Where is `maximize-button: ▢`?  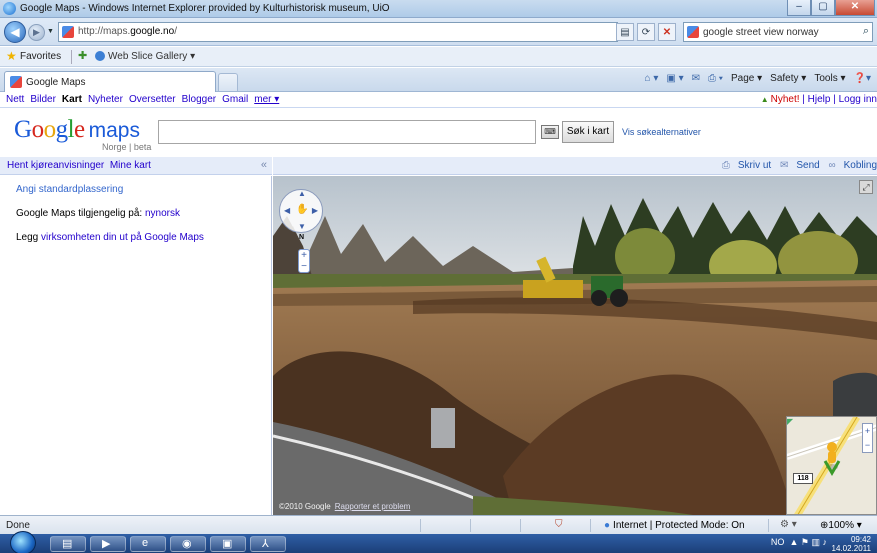 maximize-button: ▢ is located at coordinates (823, 8).